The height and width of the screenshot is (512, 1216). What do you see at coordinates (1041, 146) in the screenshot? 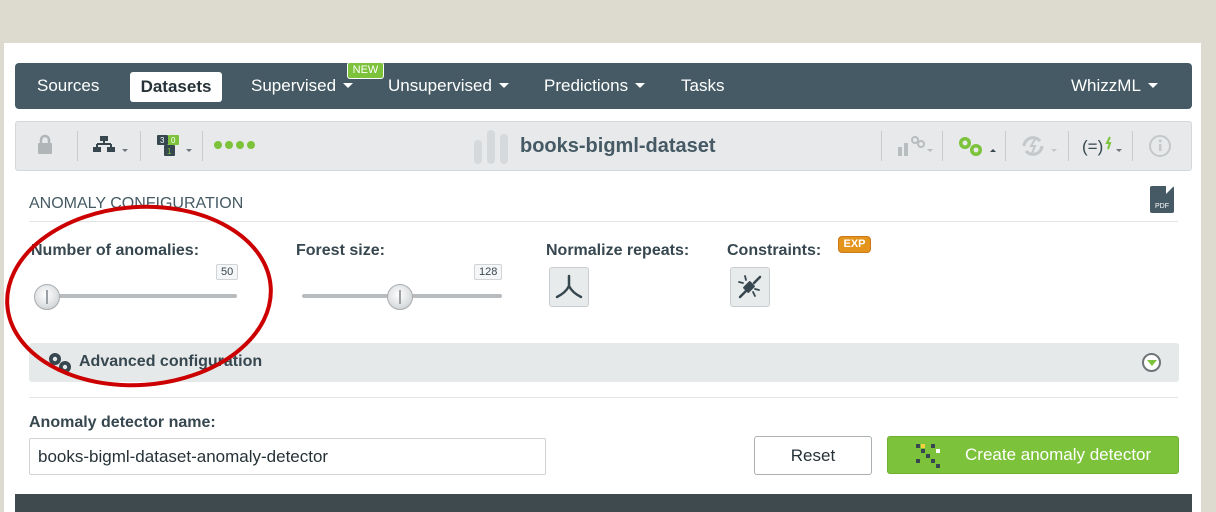
I see `refresh-icon` at bounding box center [1041, 146].